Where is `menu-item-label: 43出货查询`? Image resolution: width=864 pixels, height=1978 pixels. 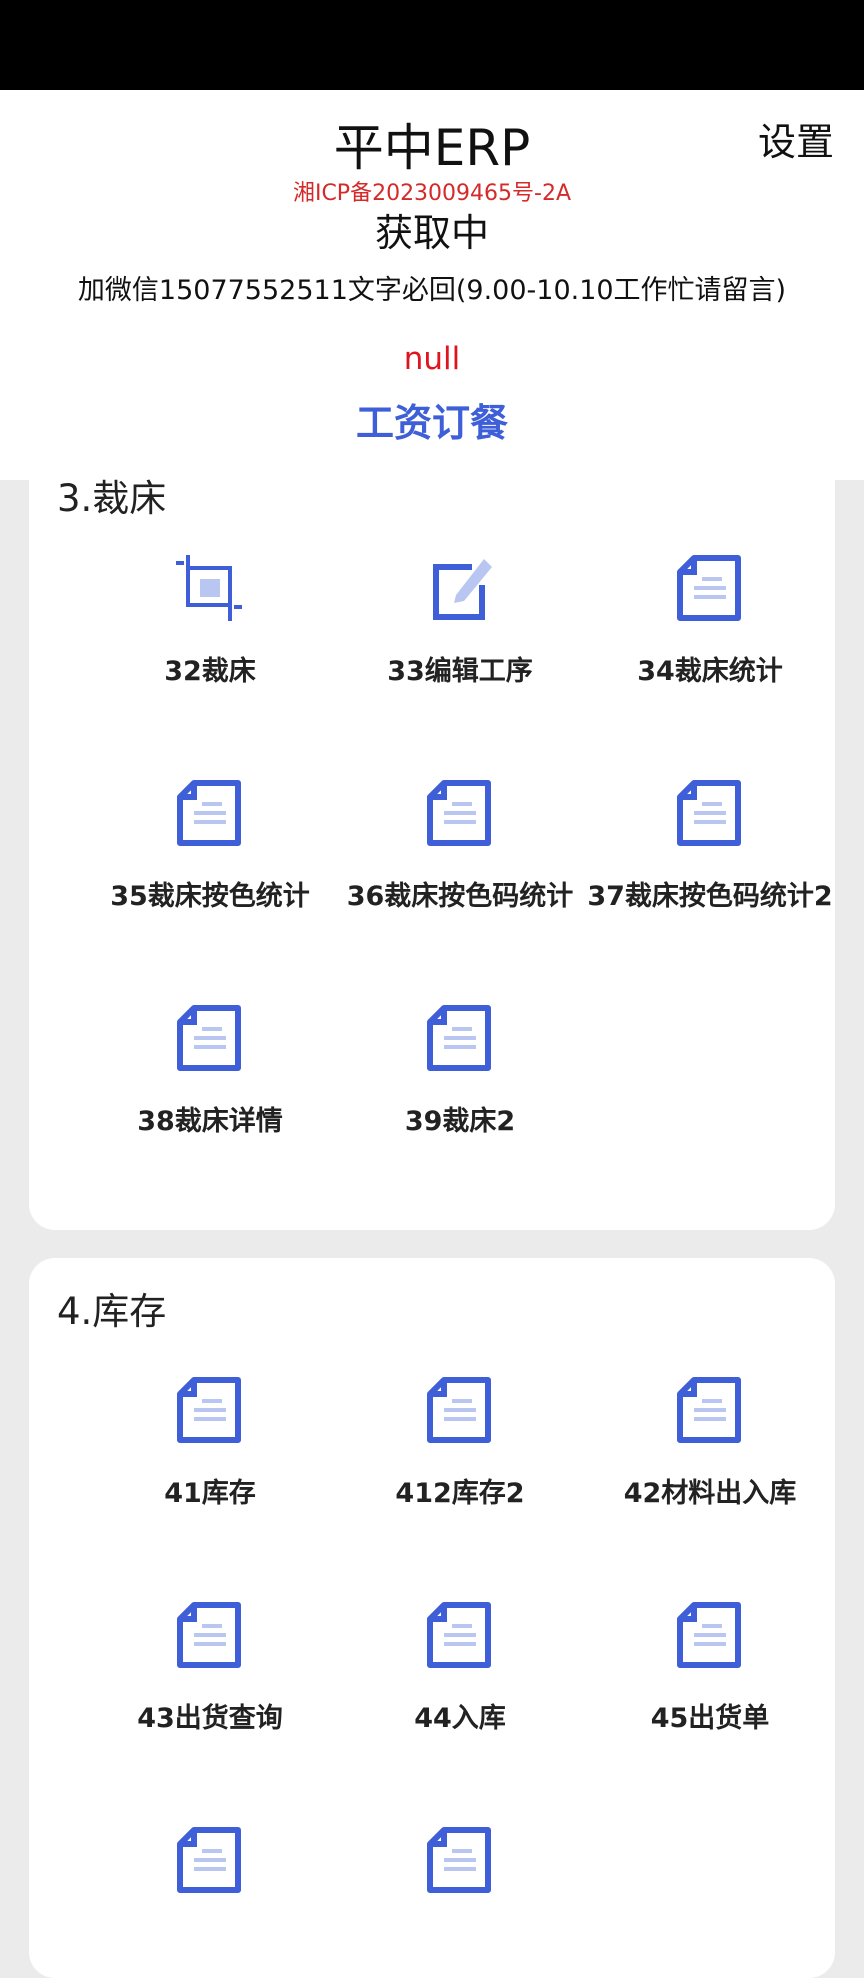
menu-item-label: 43出货查询 is located at coordinates (210, 1718).